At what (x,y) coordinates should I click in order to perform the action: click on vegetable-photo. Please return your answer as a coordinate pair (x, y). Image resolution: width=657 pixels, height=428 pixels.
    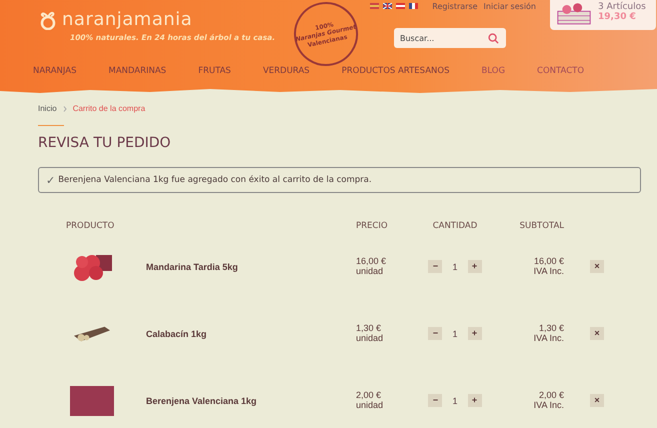
    Looking at the image, I should click on (92, 333).